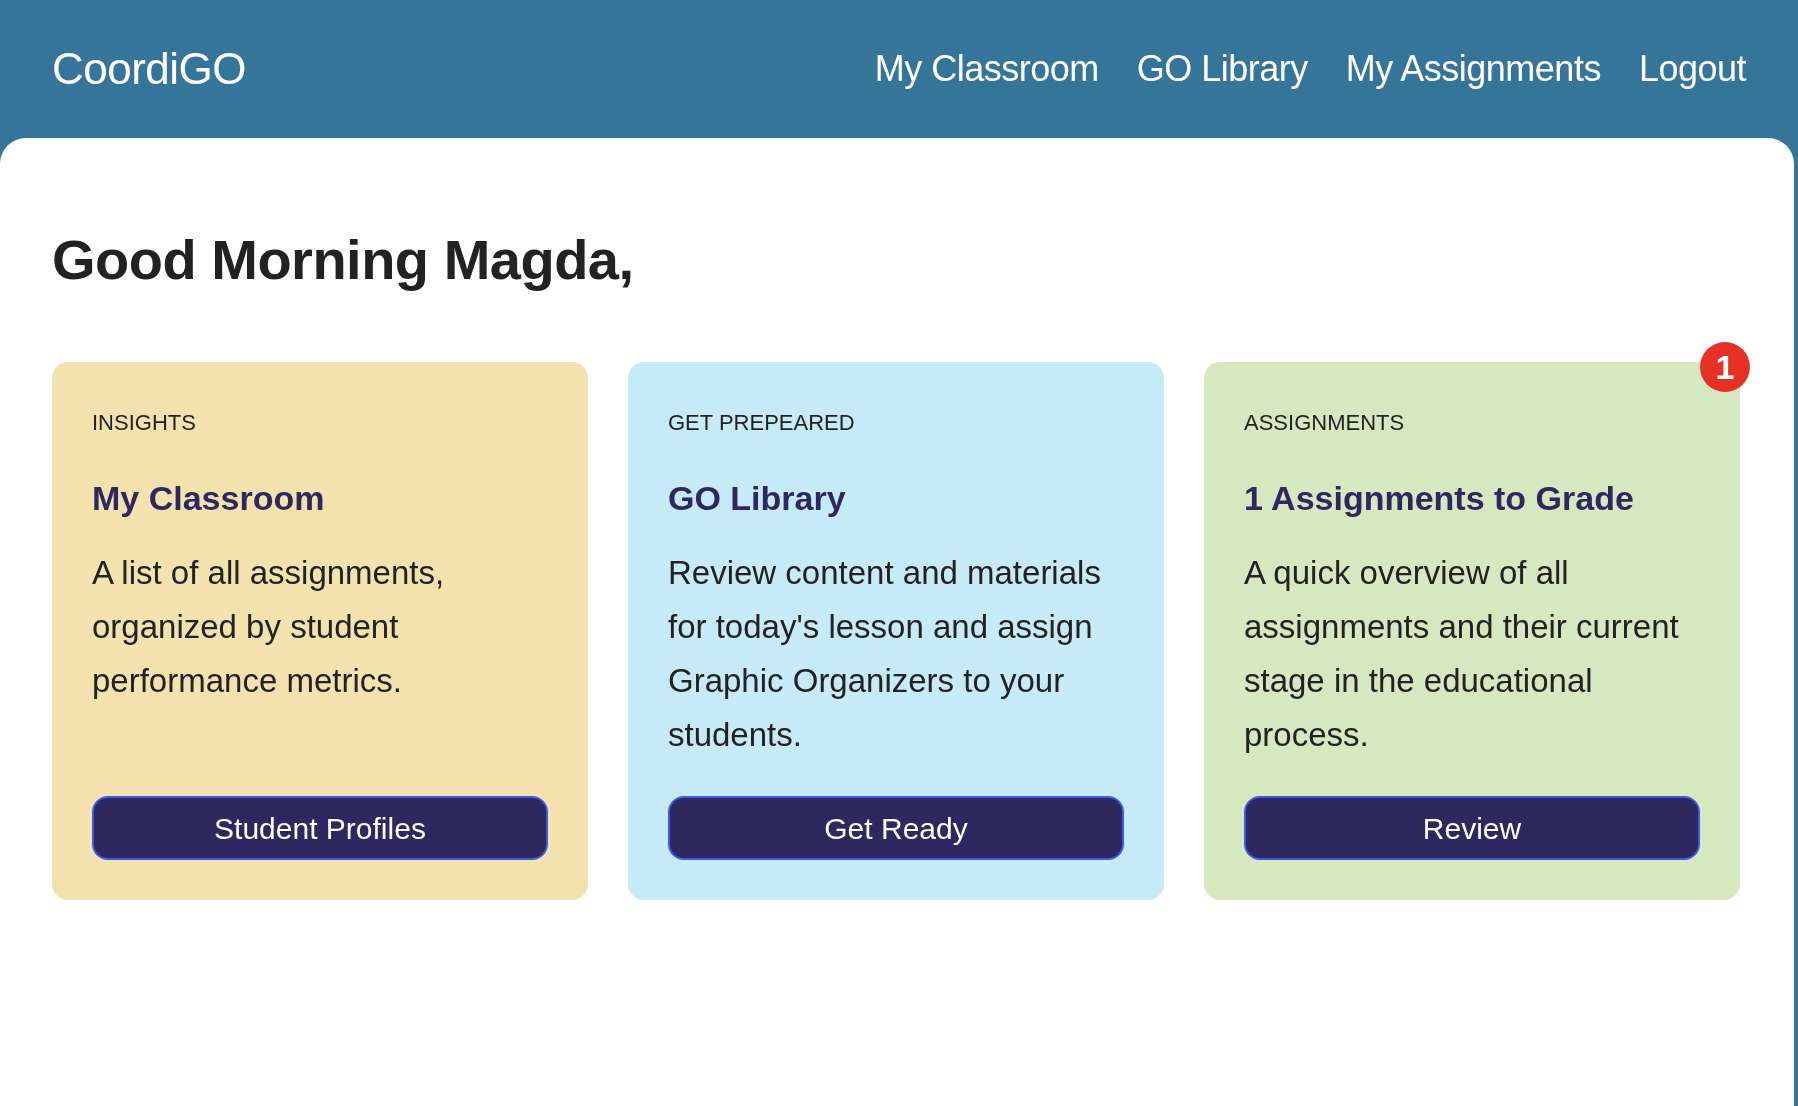 The height and width of the screenshot is (1106, 1798). Describe the element at coordinates (1222, 69) in the screenshot. I see `nav-link: GO Library` at that location.